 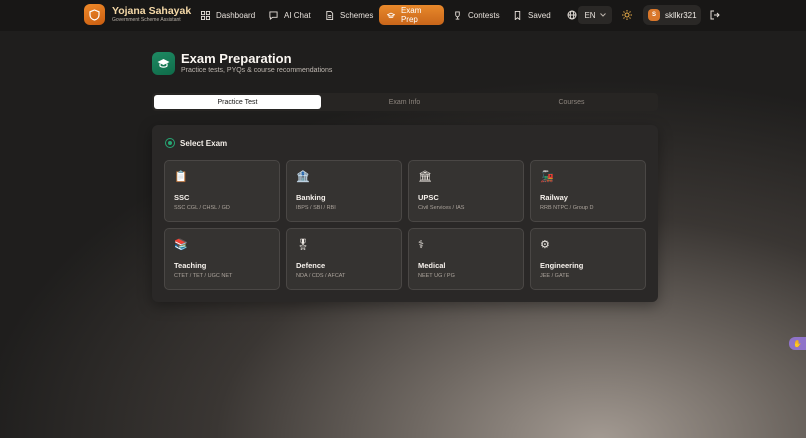 What do you see at coordinates (425, 177) in the screenshot?
I see `classical-building-icon: 🏛` at bounding box center [425, 177].